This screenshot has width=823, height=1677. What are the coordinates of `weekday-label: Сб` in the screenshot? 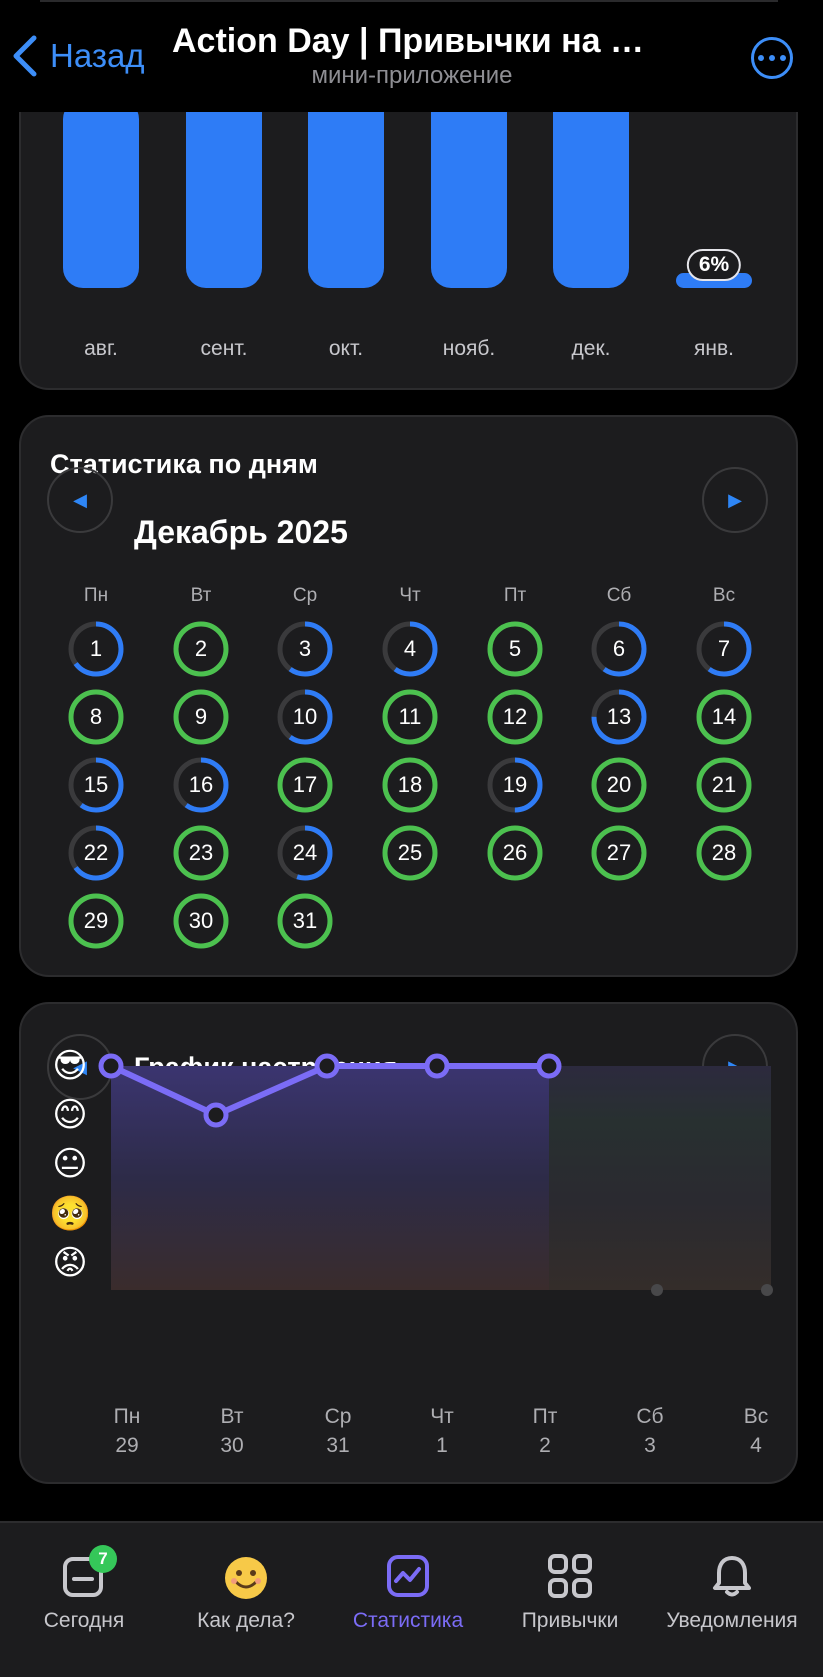 It's located at (619, 595).